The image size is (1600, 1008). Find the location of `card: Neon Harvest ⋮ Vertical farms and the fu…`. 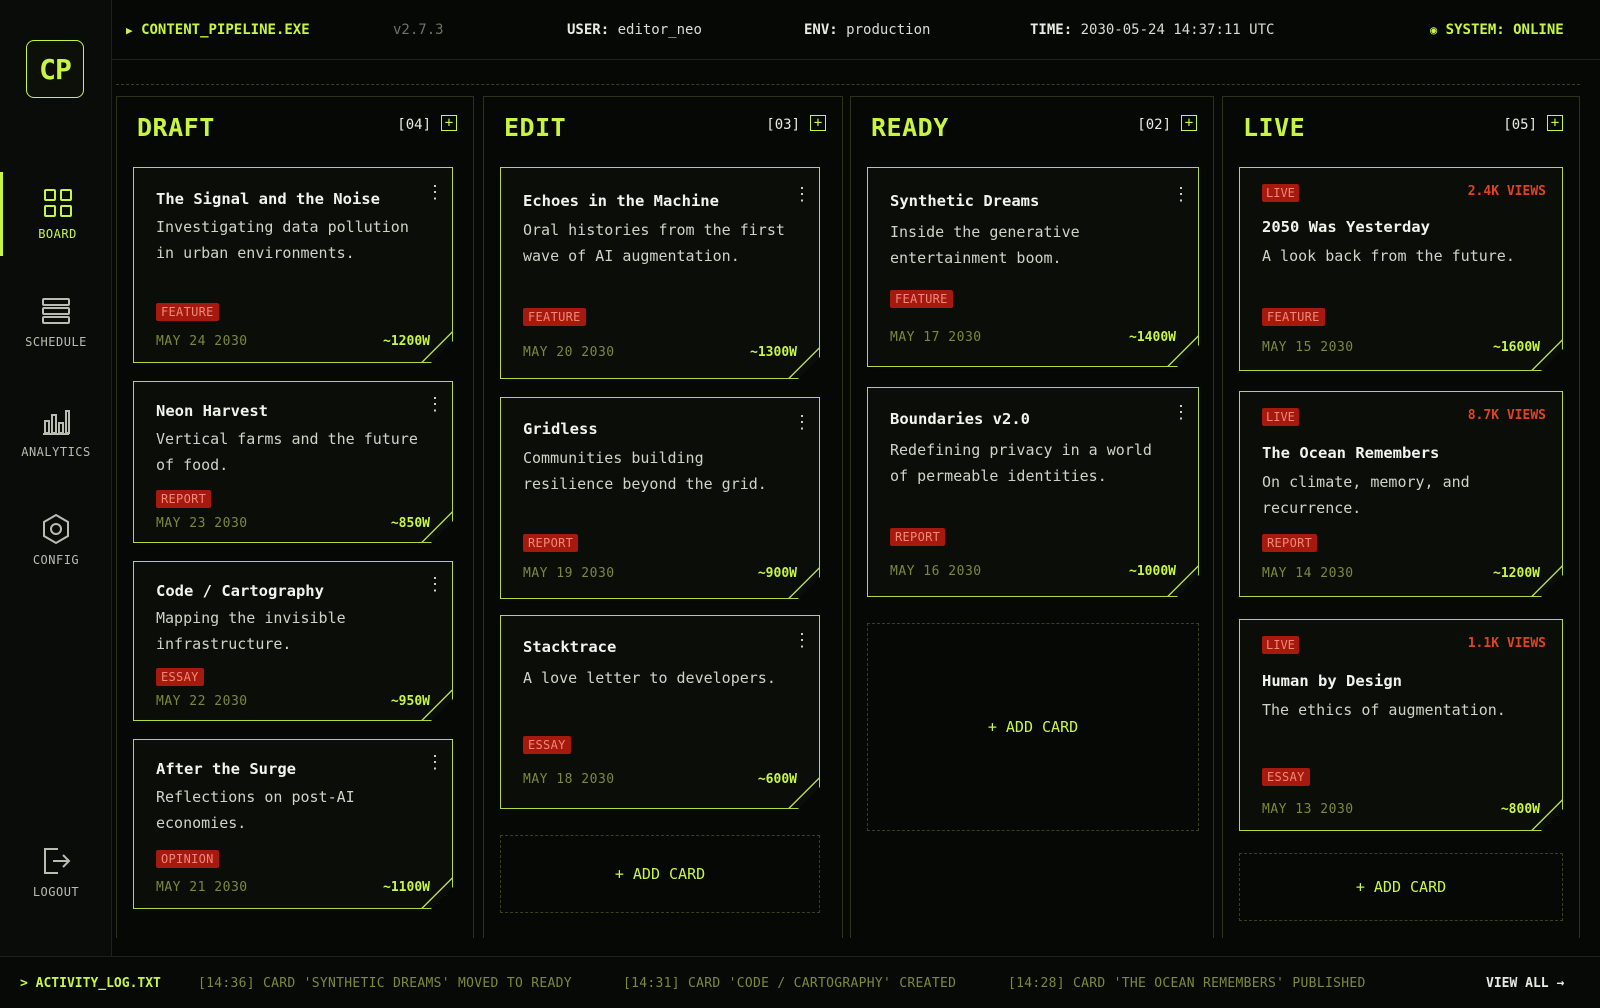

card: Neon Harvest ⋮ Vertical farms and the fu… is located at coordinates (293, 462).